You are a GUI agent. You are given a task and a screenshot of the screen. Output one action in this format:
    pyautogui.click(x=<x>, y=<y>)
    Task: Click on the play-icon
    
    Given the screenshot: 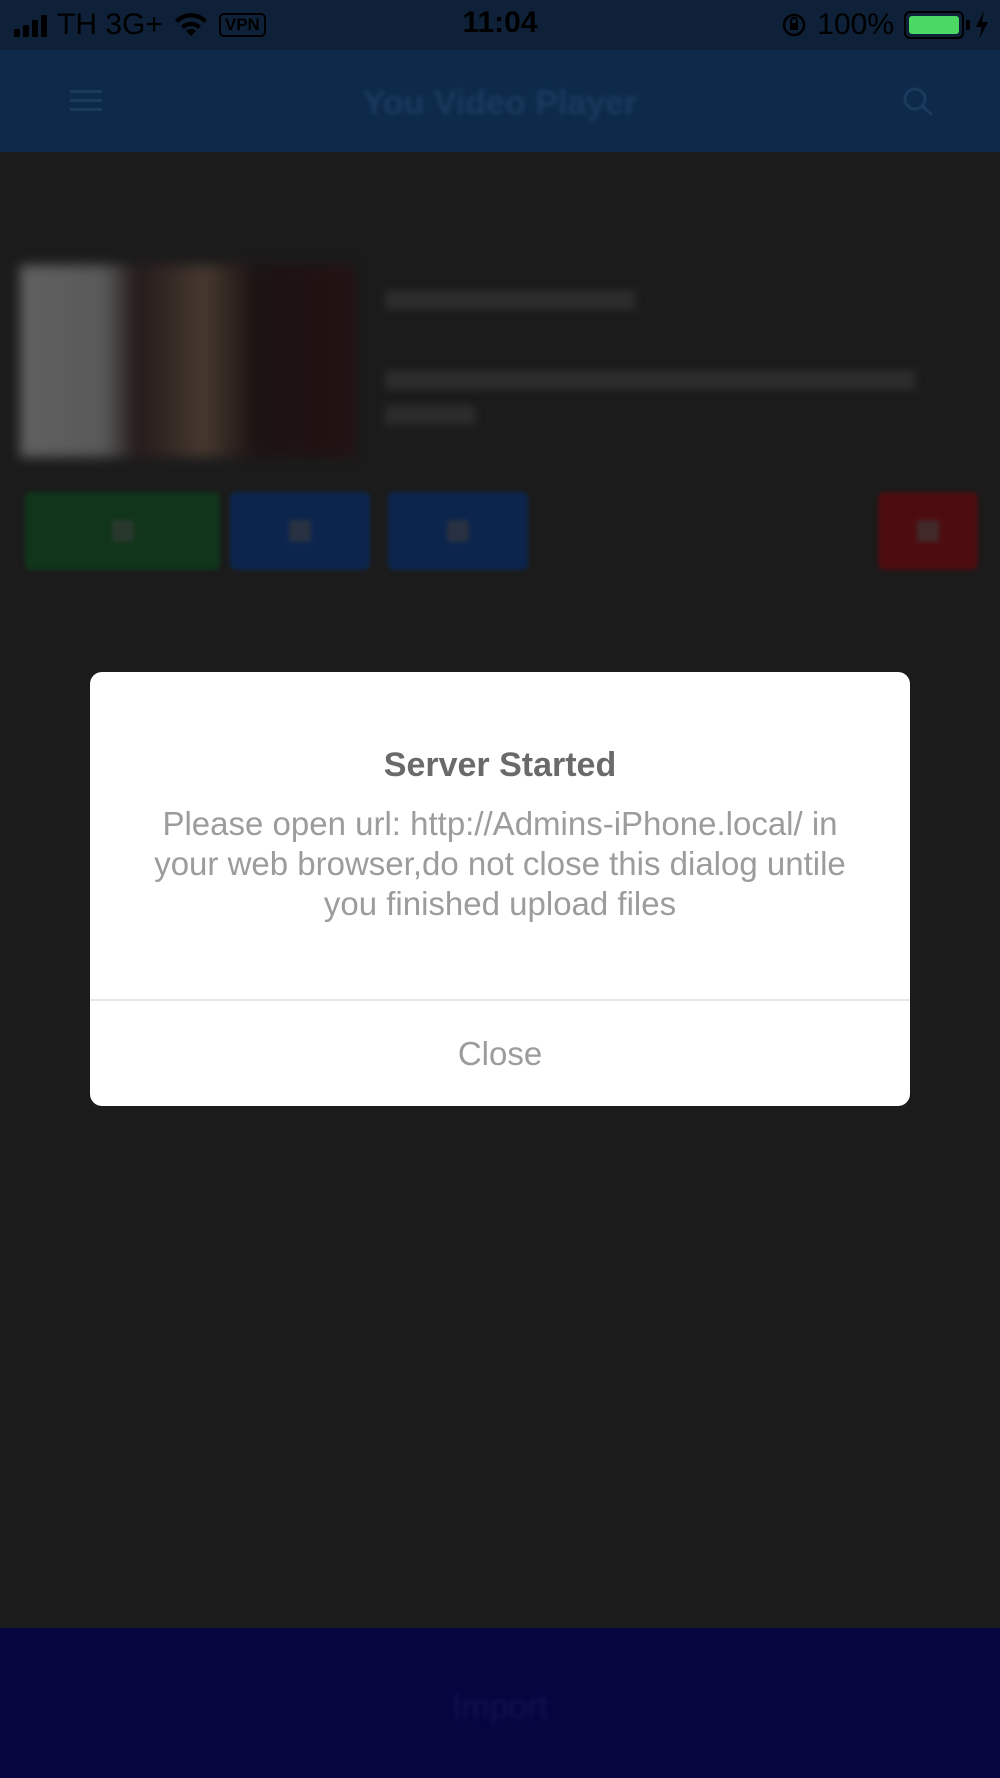 What is the action you would take?
    pyautogui.click(x=122, y=531)
    